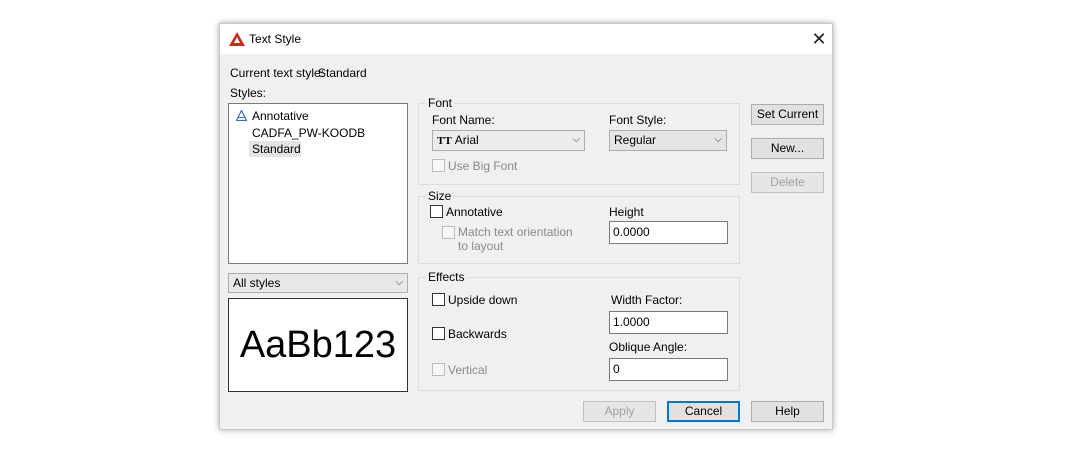 This screenshot has width=1079, height=456. Describe the element at coordinates (237, 39) in the screenshot. I see `autocad-app-icon` at that location.